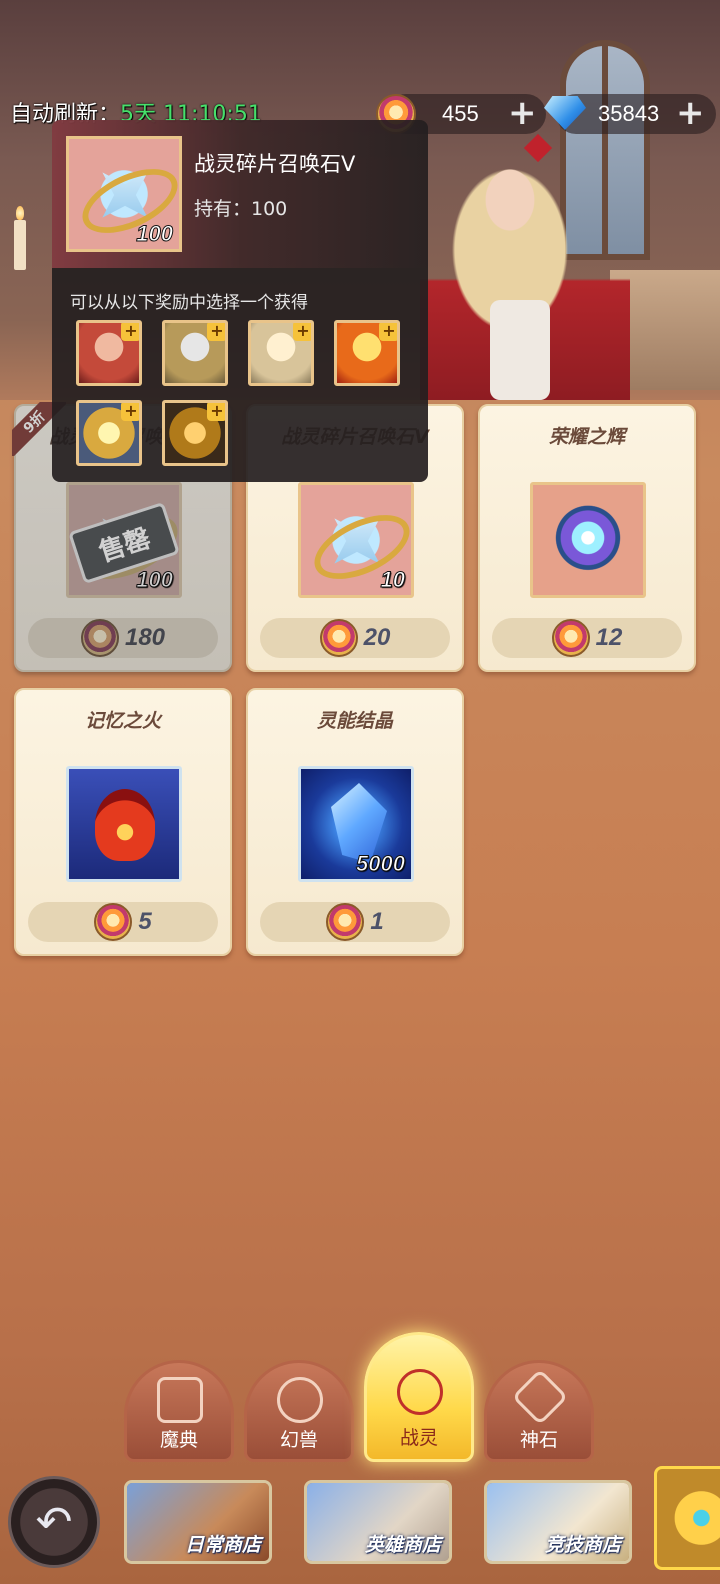  I want to click on shop-item-card: 记忆之火 5, so click(123, 822).